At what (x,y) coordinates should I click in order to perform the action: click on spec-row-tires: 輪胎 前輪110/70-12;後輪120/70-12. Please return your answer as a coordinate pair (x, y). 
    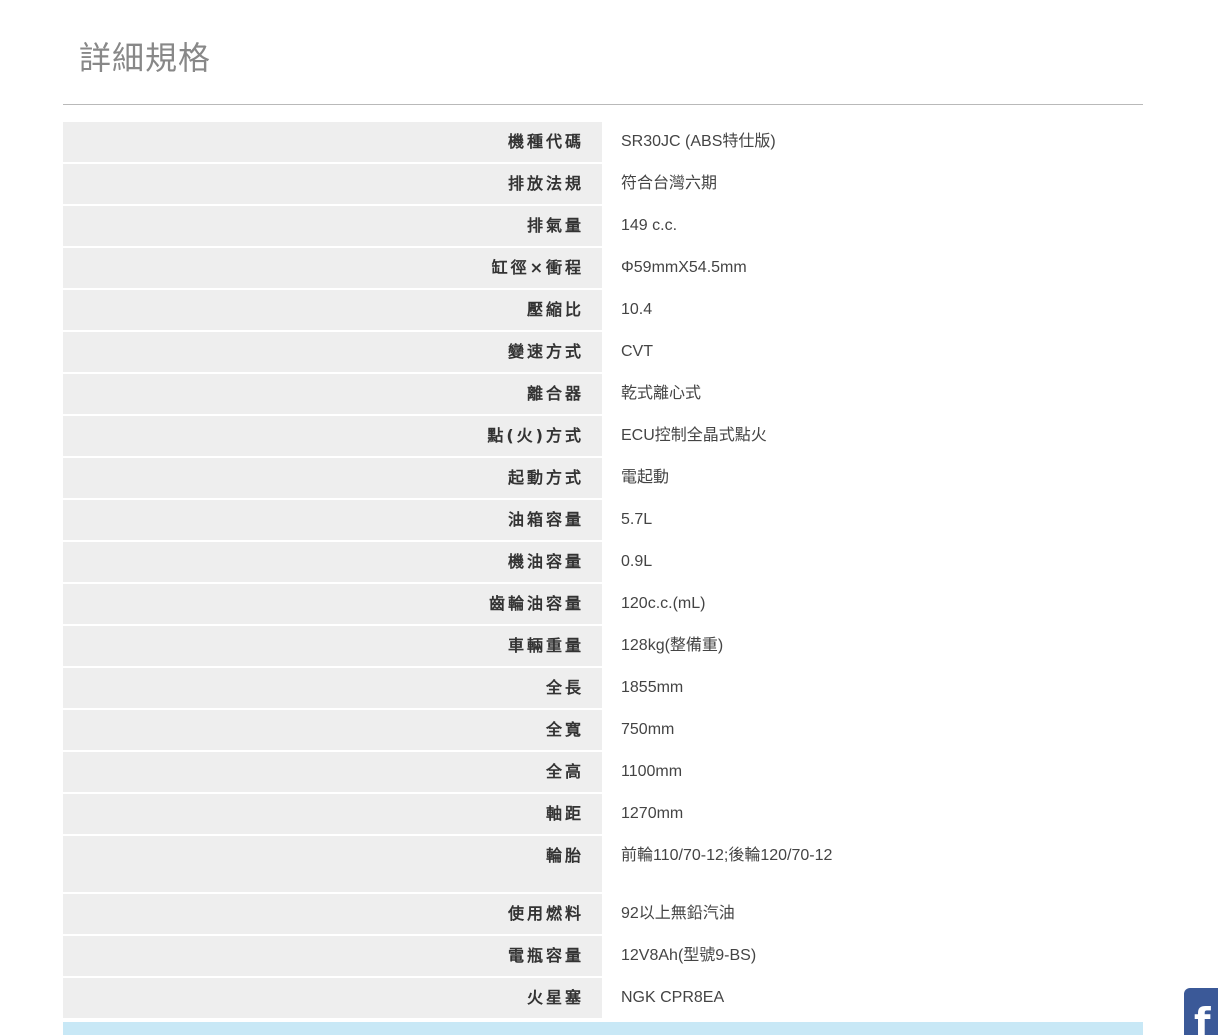
    Looking at the image, I should click on (603, 865).